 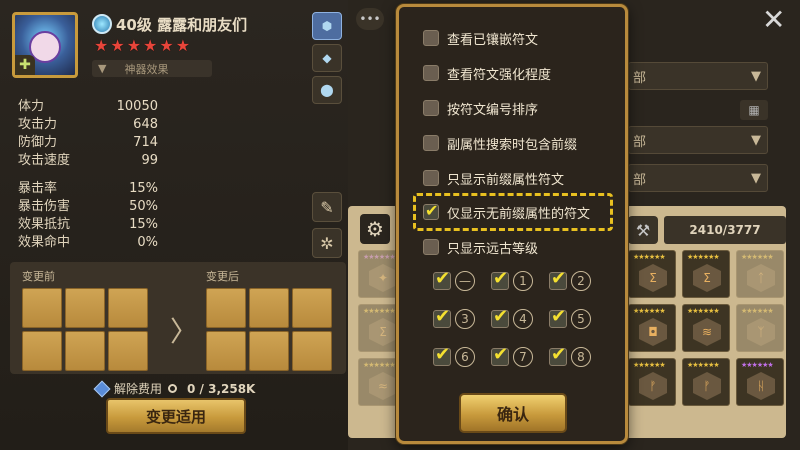 I want to click on stat-row: 体力 10050, so click(x=88, y=106).